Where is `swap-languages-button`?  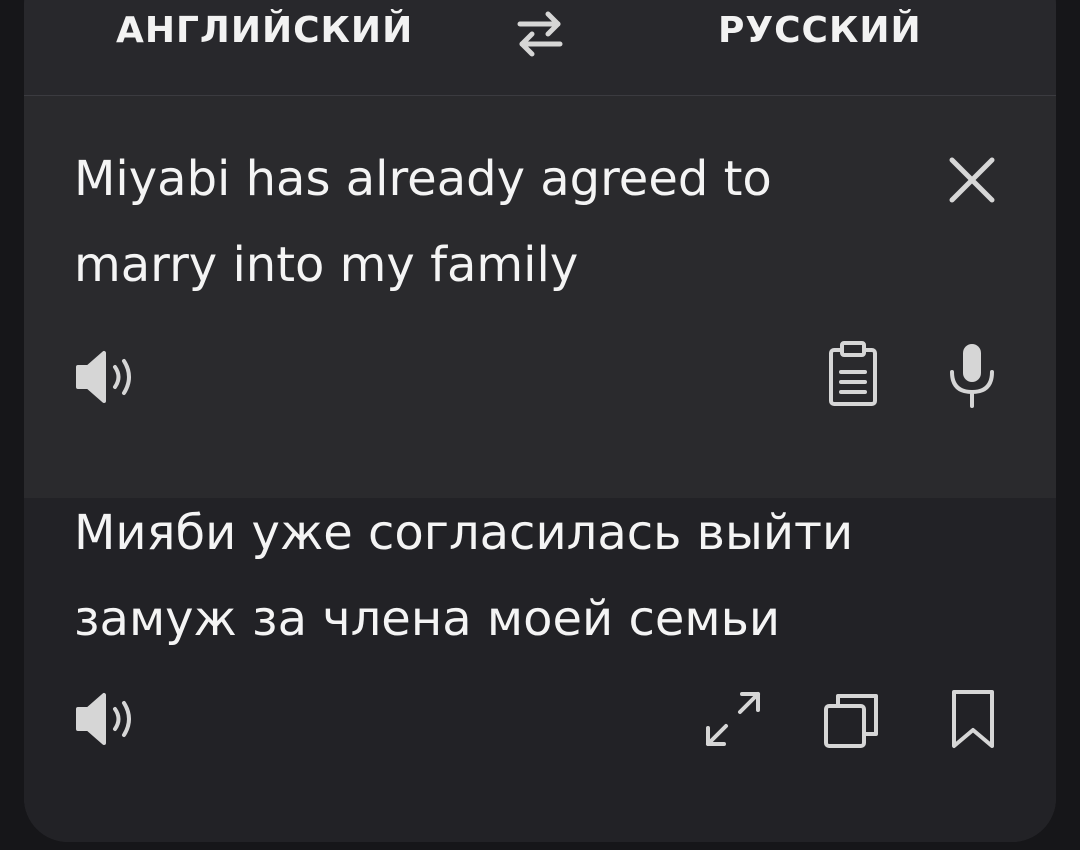
swap-languages-button is located at coordinates (540, 33).